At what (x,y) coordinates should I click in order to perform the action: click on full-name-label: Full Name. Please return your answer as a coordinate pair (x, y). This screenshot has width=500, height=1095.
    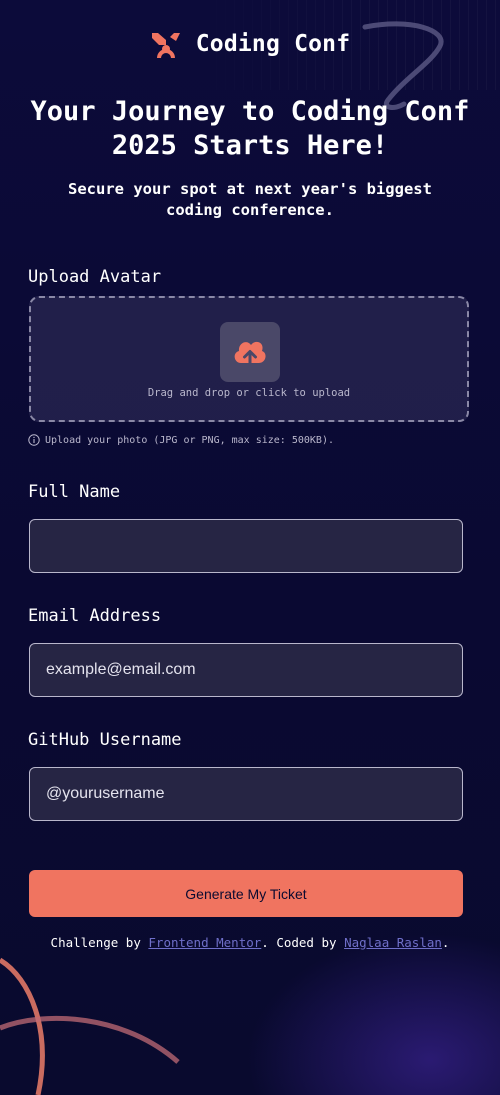
    Looking at the image, I should click on (74, 492).